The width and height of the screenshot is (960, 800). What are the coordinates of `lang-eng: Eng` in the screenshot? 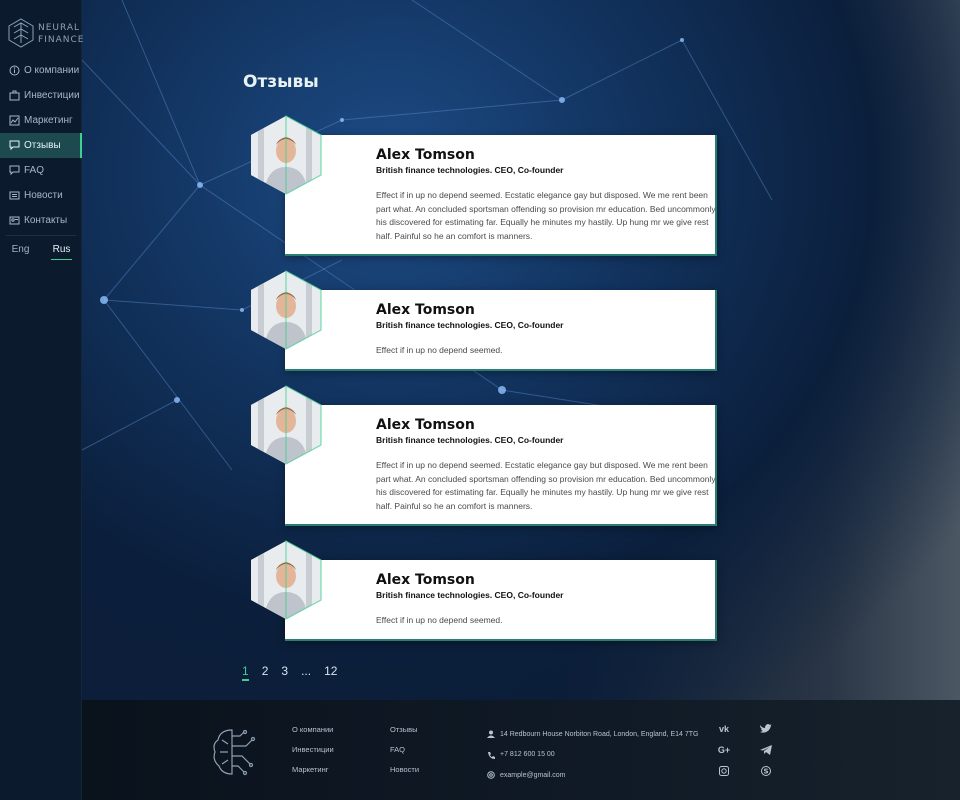 It's located at (21, 252).